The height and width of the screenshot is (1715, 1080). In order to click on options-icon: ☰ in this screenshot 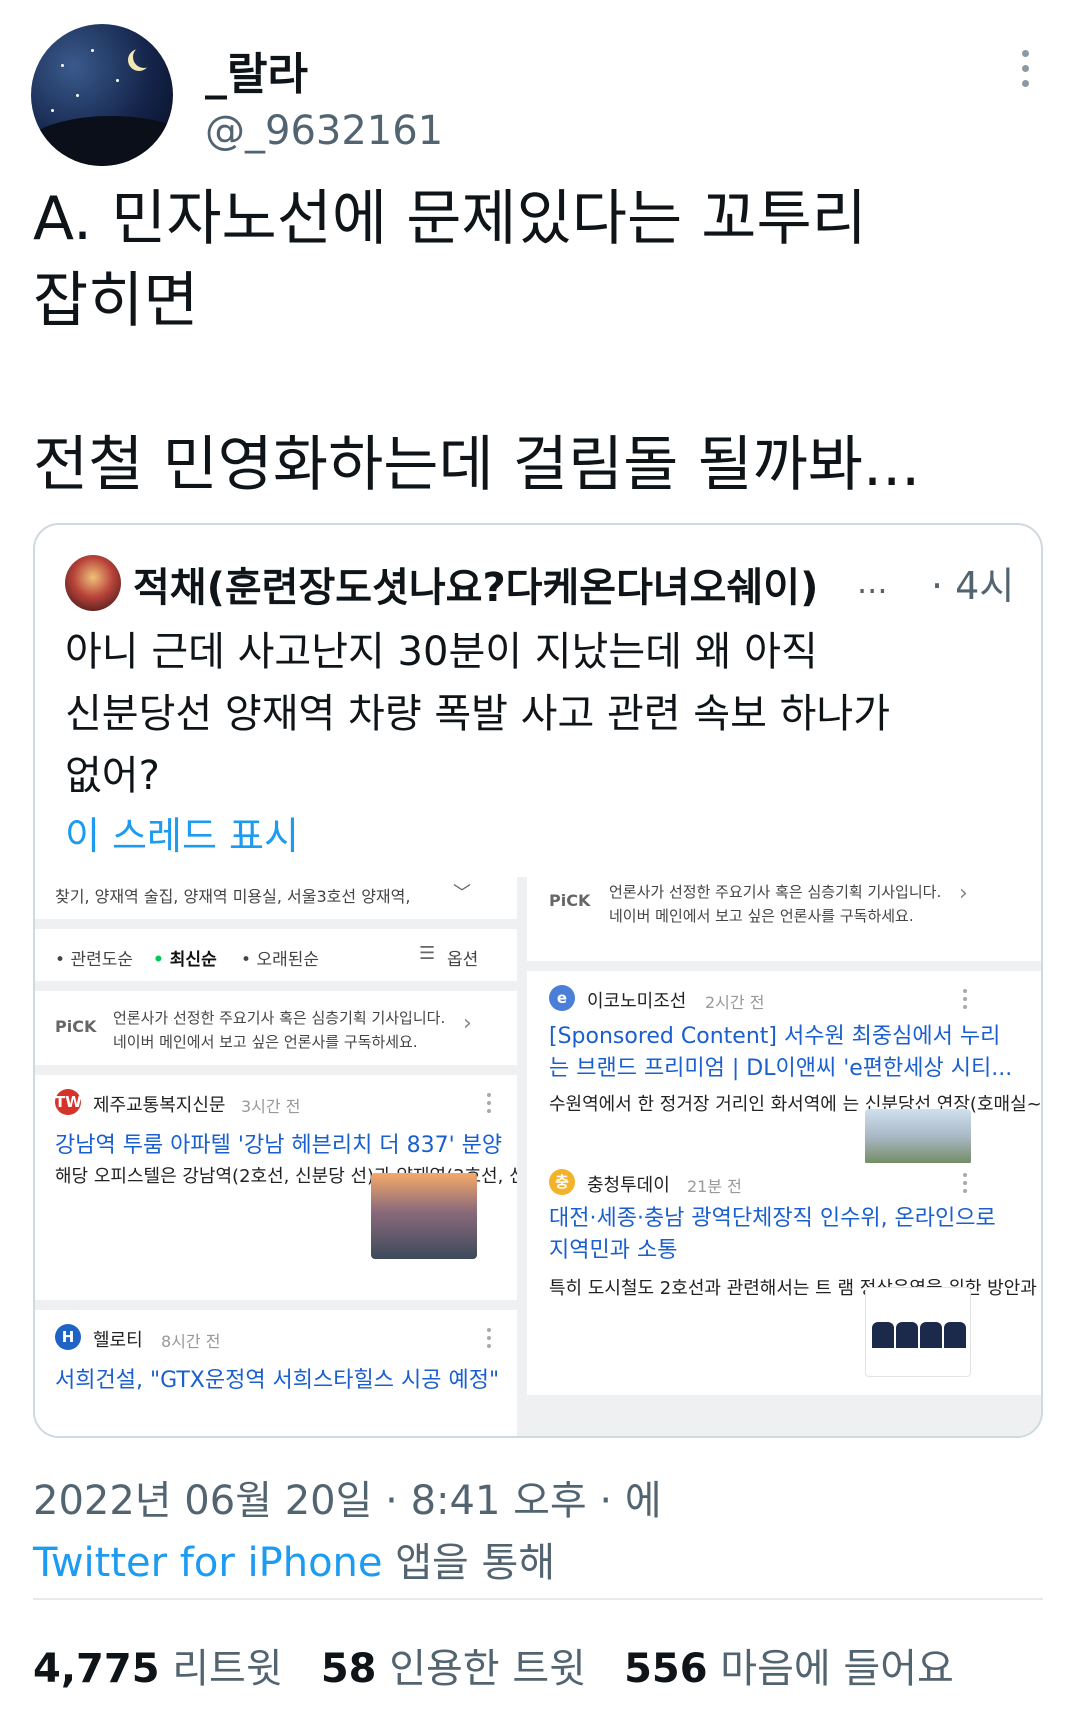, I will do `click(427, 953)`.